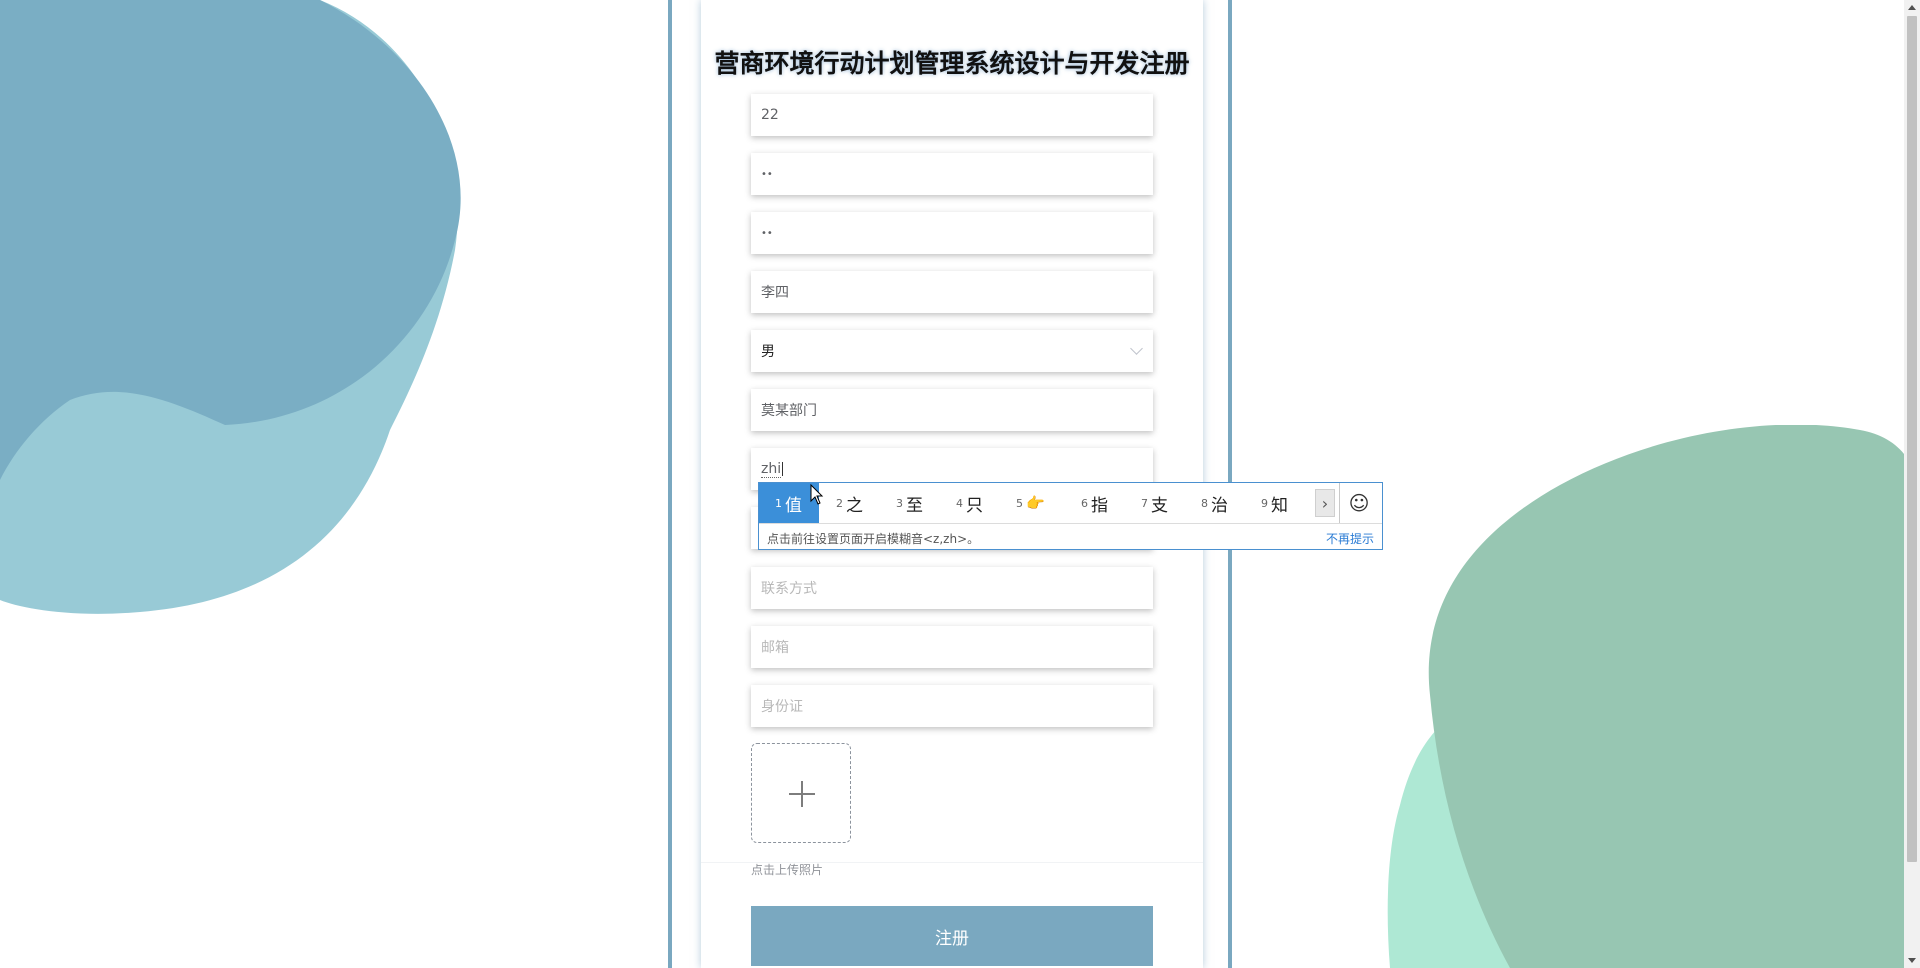  What do you see at coordinates (899, 503) in the screenshot?
I see `ime-candidate-number: 3` at bounding box center [899, 503].